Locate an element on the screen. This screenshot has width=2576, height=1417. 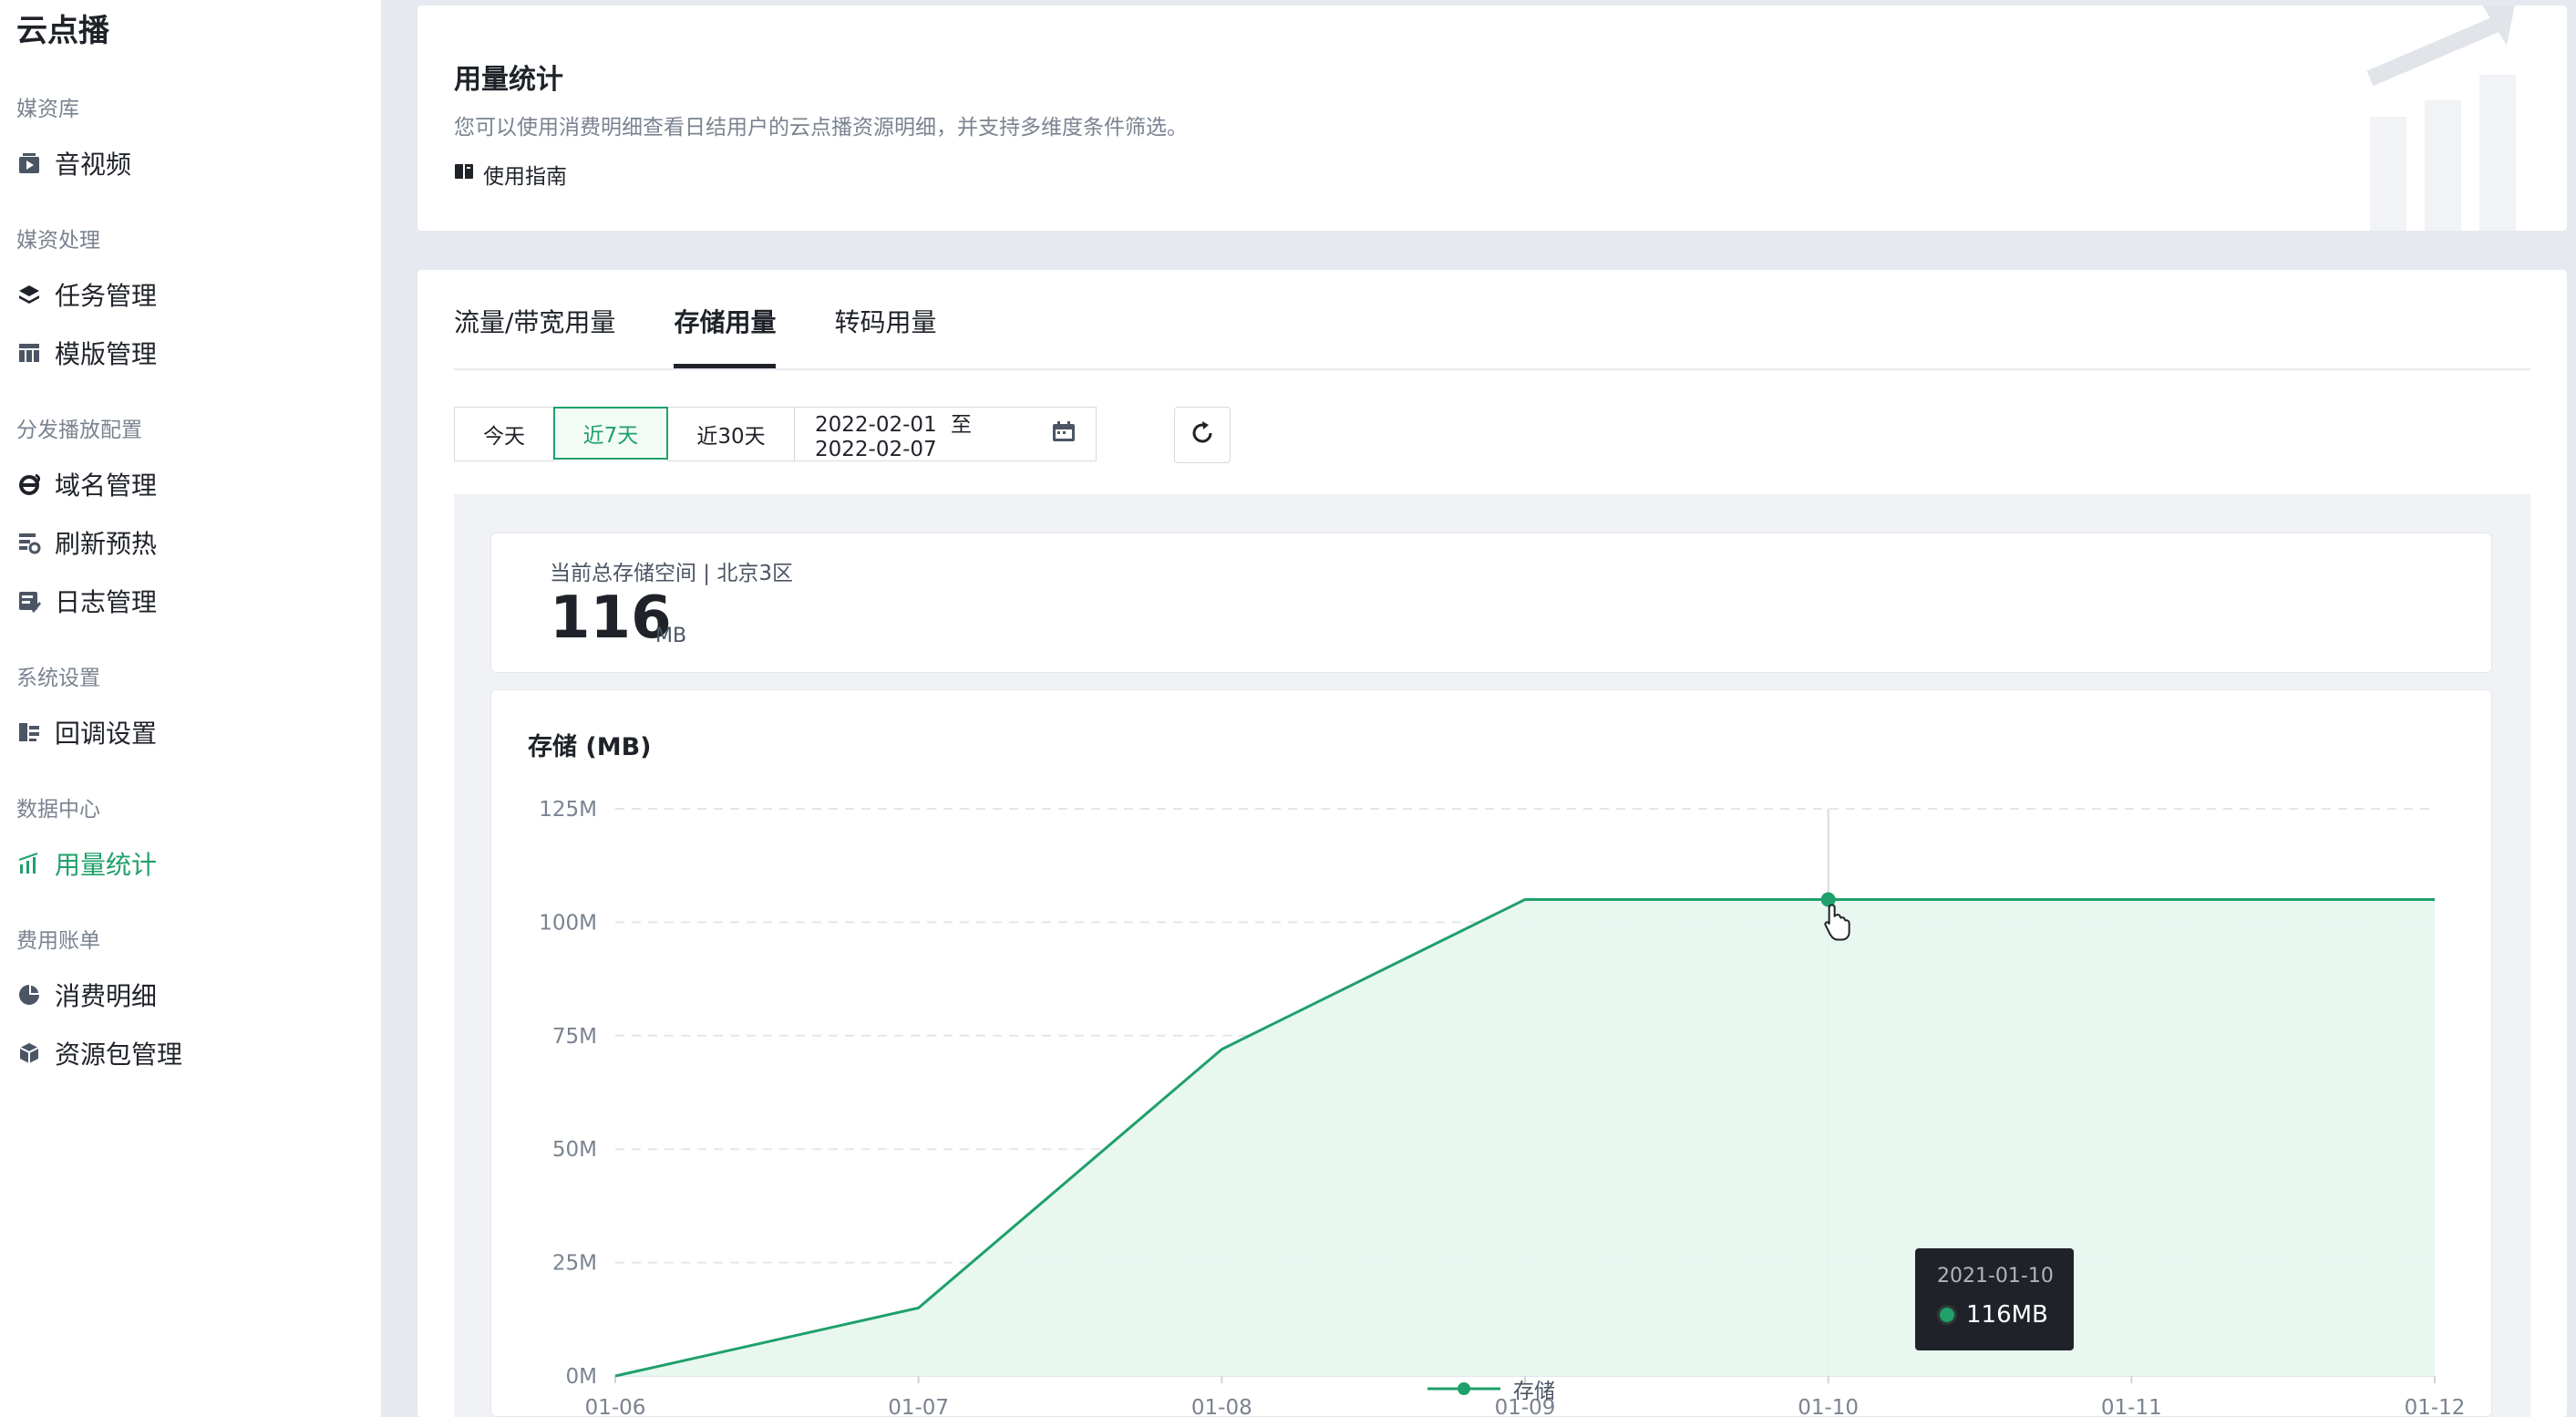
storage-summary-card: 当前总存储空间 | 北京3区 116 MB is located at coordinates (1491, 603).